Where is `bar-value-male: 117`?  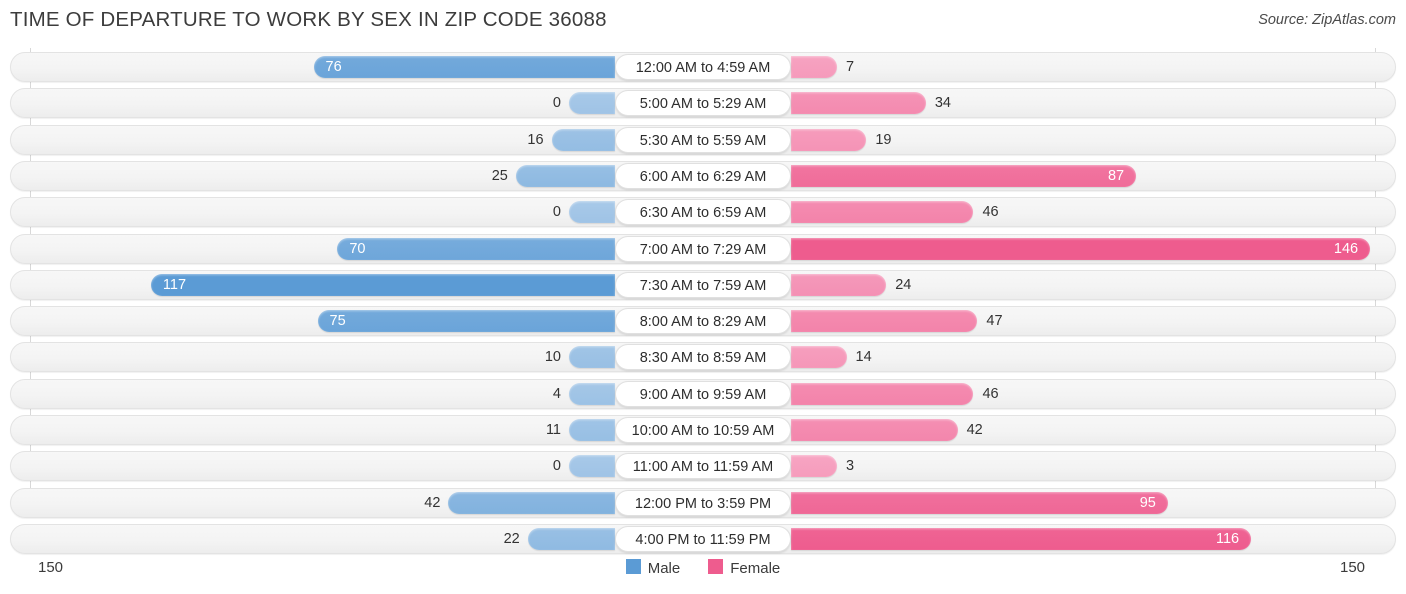 bar-value-male: 117 is located at coordinates (174, 284).